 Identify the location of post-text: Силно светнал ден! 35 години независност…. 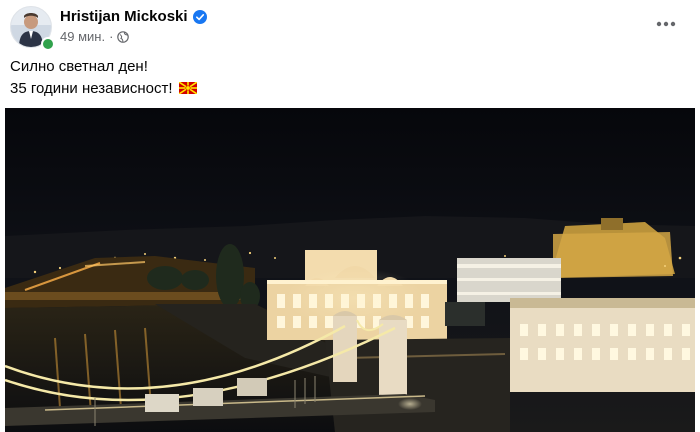
(104, 78).